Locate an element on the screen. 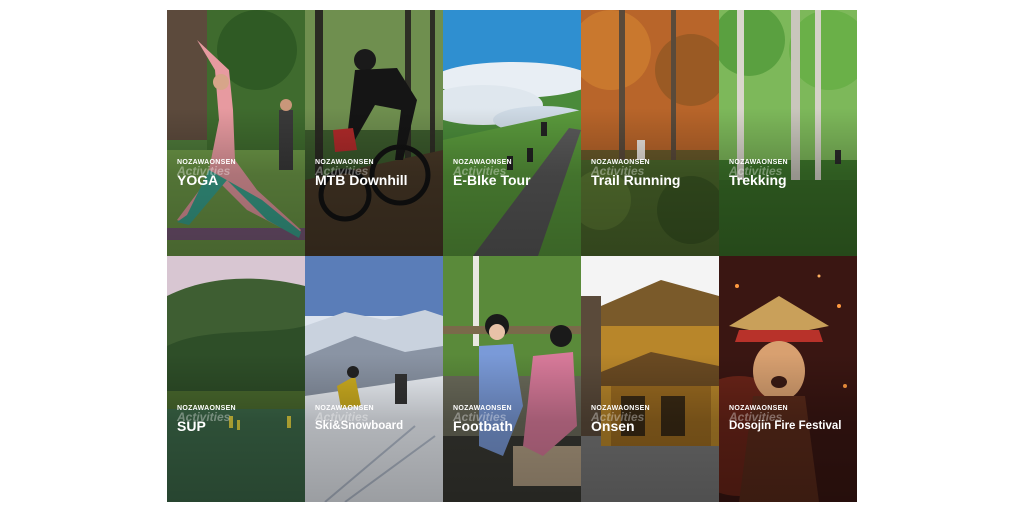 This screenshot has width=1024, height=512. caption: NOZAWAONSEN Activities MTB Downhill is located at coordinates (377, 173).